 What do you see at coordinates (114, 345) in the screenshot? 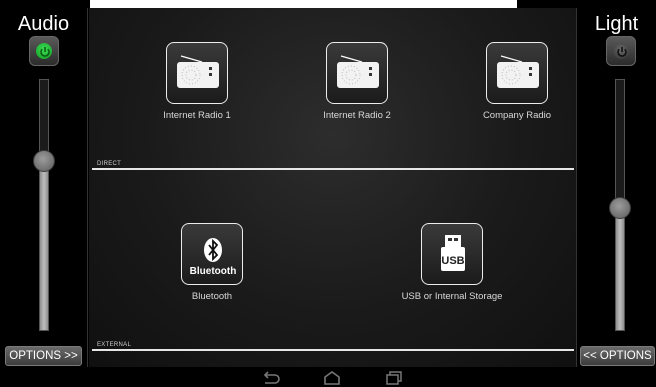
I see `external-section-label: EXTERNAL` at bounding box center [114, 345].